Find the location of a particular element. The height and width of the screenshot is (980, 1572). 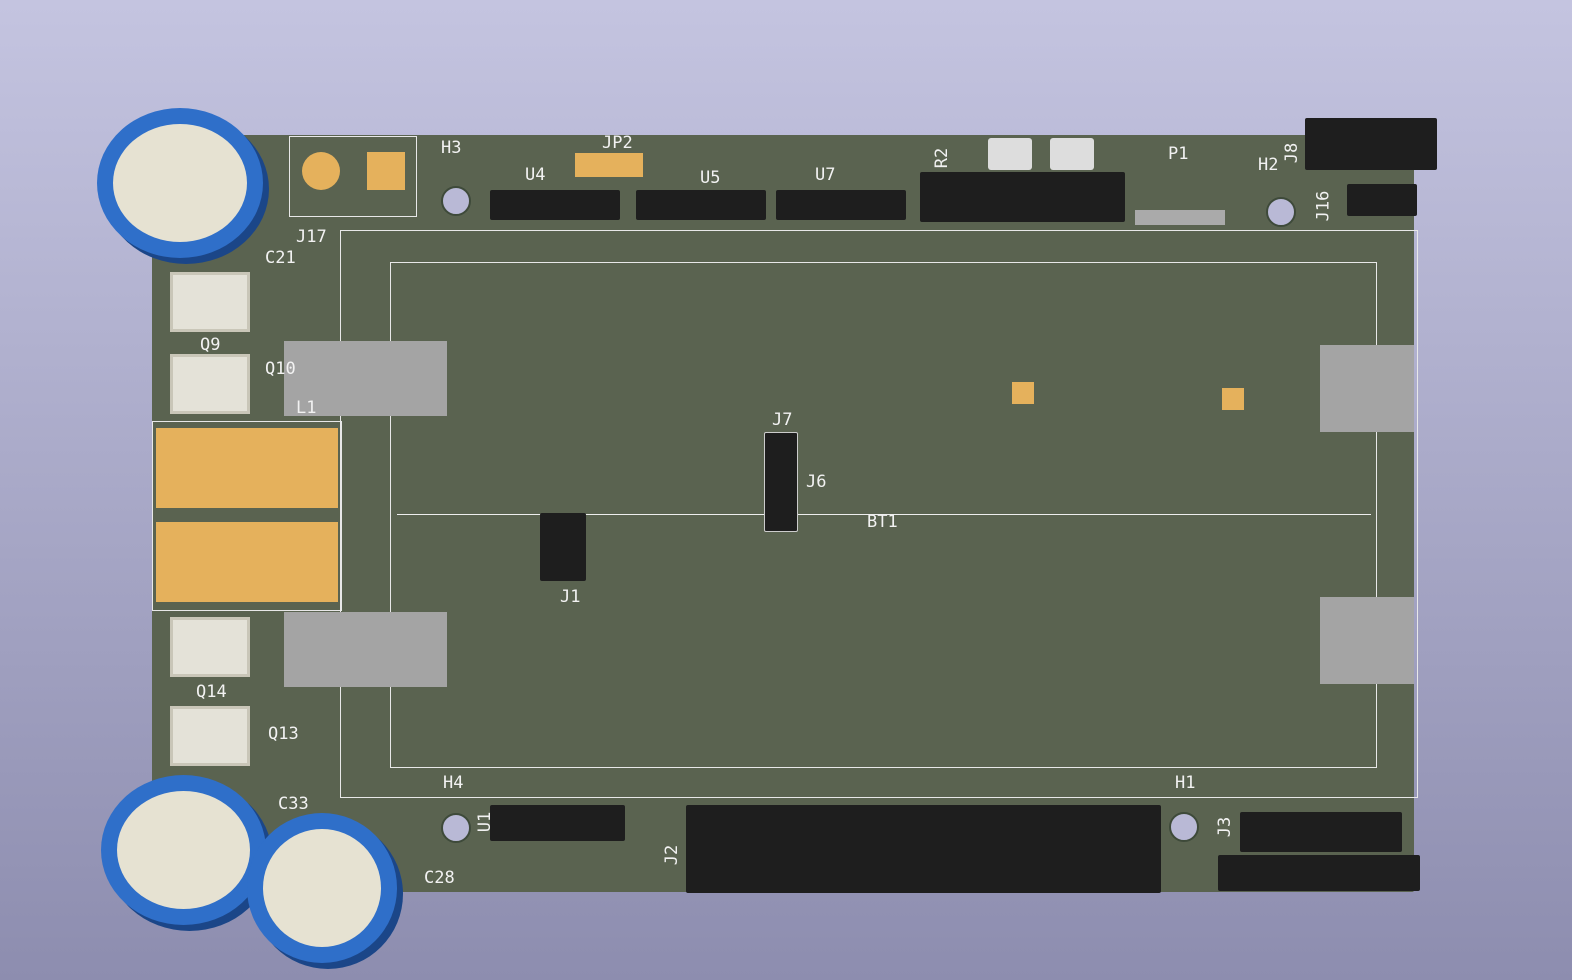

ref-u5: U5 is located at coordinates (710, 178).